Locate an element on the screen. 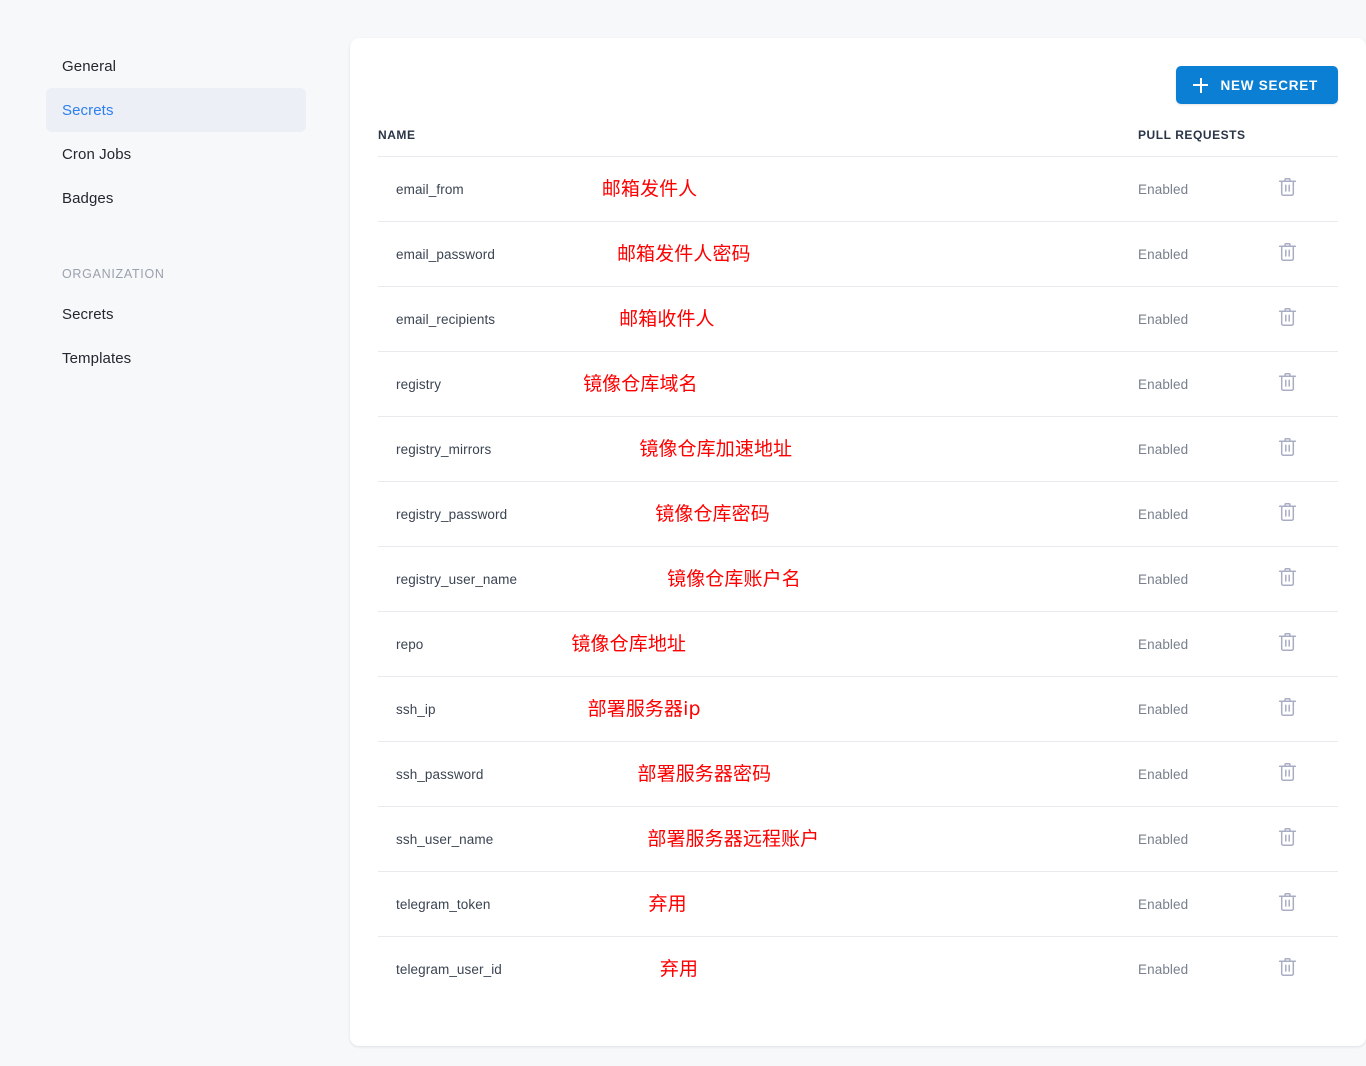 Image resolution: width=1366 pixels, height=1066 pixels. column-header-actions is located at coordinates (1308, 130).